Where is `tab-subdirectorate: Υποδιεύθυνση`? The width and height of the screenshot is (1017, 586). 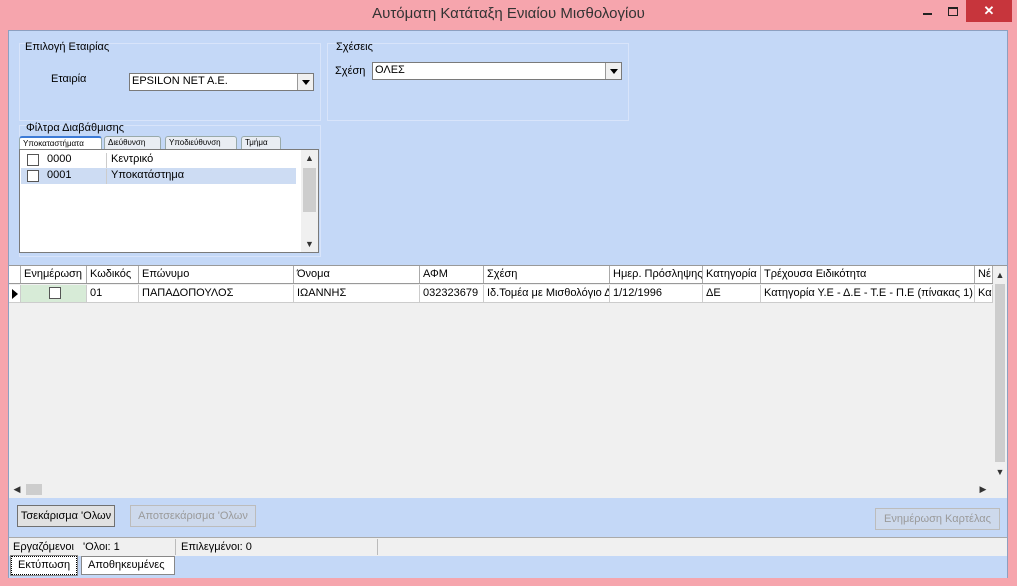 tab-subdirectorate: Υποδιεύθυνση is located at coordinates (201, 142).